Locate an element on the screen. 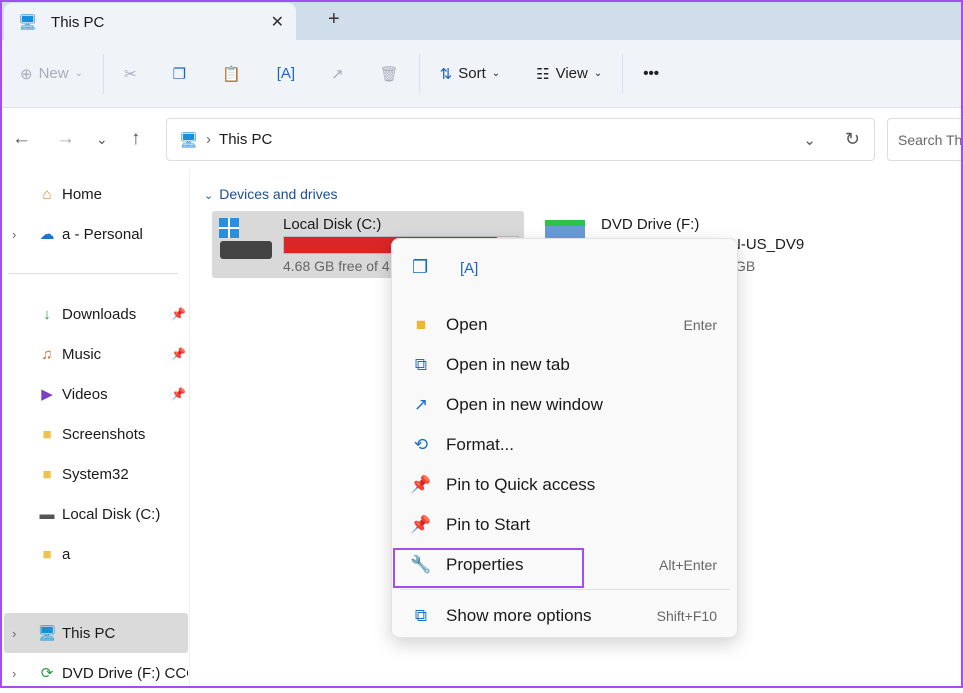 The width and height of the screenshot is (963, 693). view-button: ☷ View ⌄ is located at coordinates (569, 74).